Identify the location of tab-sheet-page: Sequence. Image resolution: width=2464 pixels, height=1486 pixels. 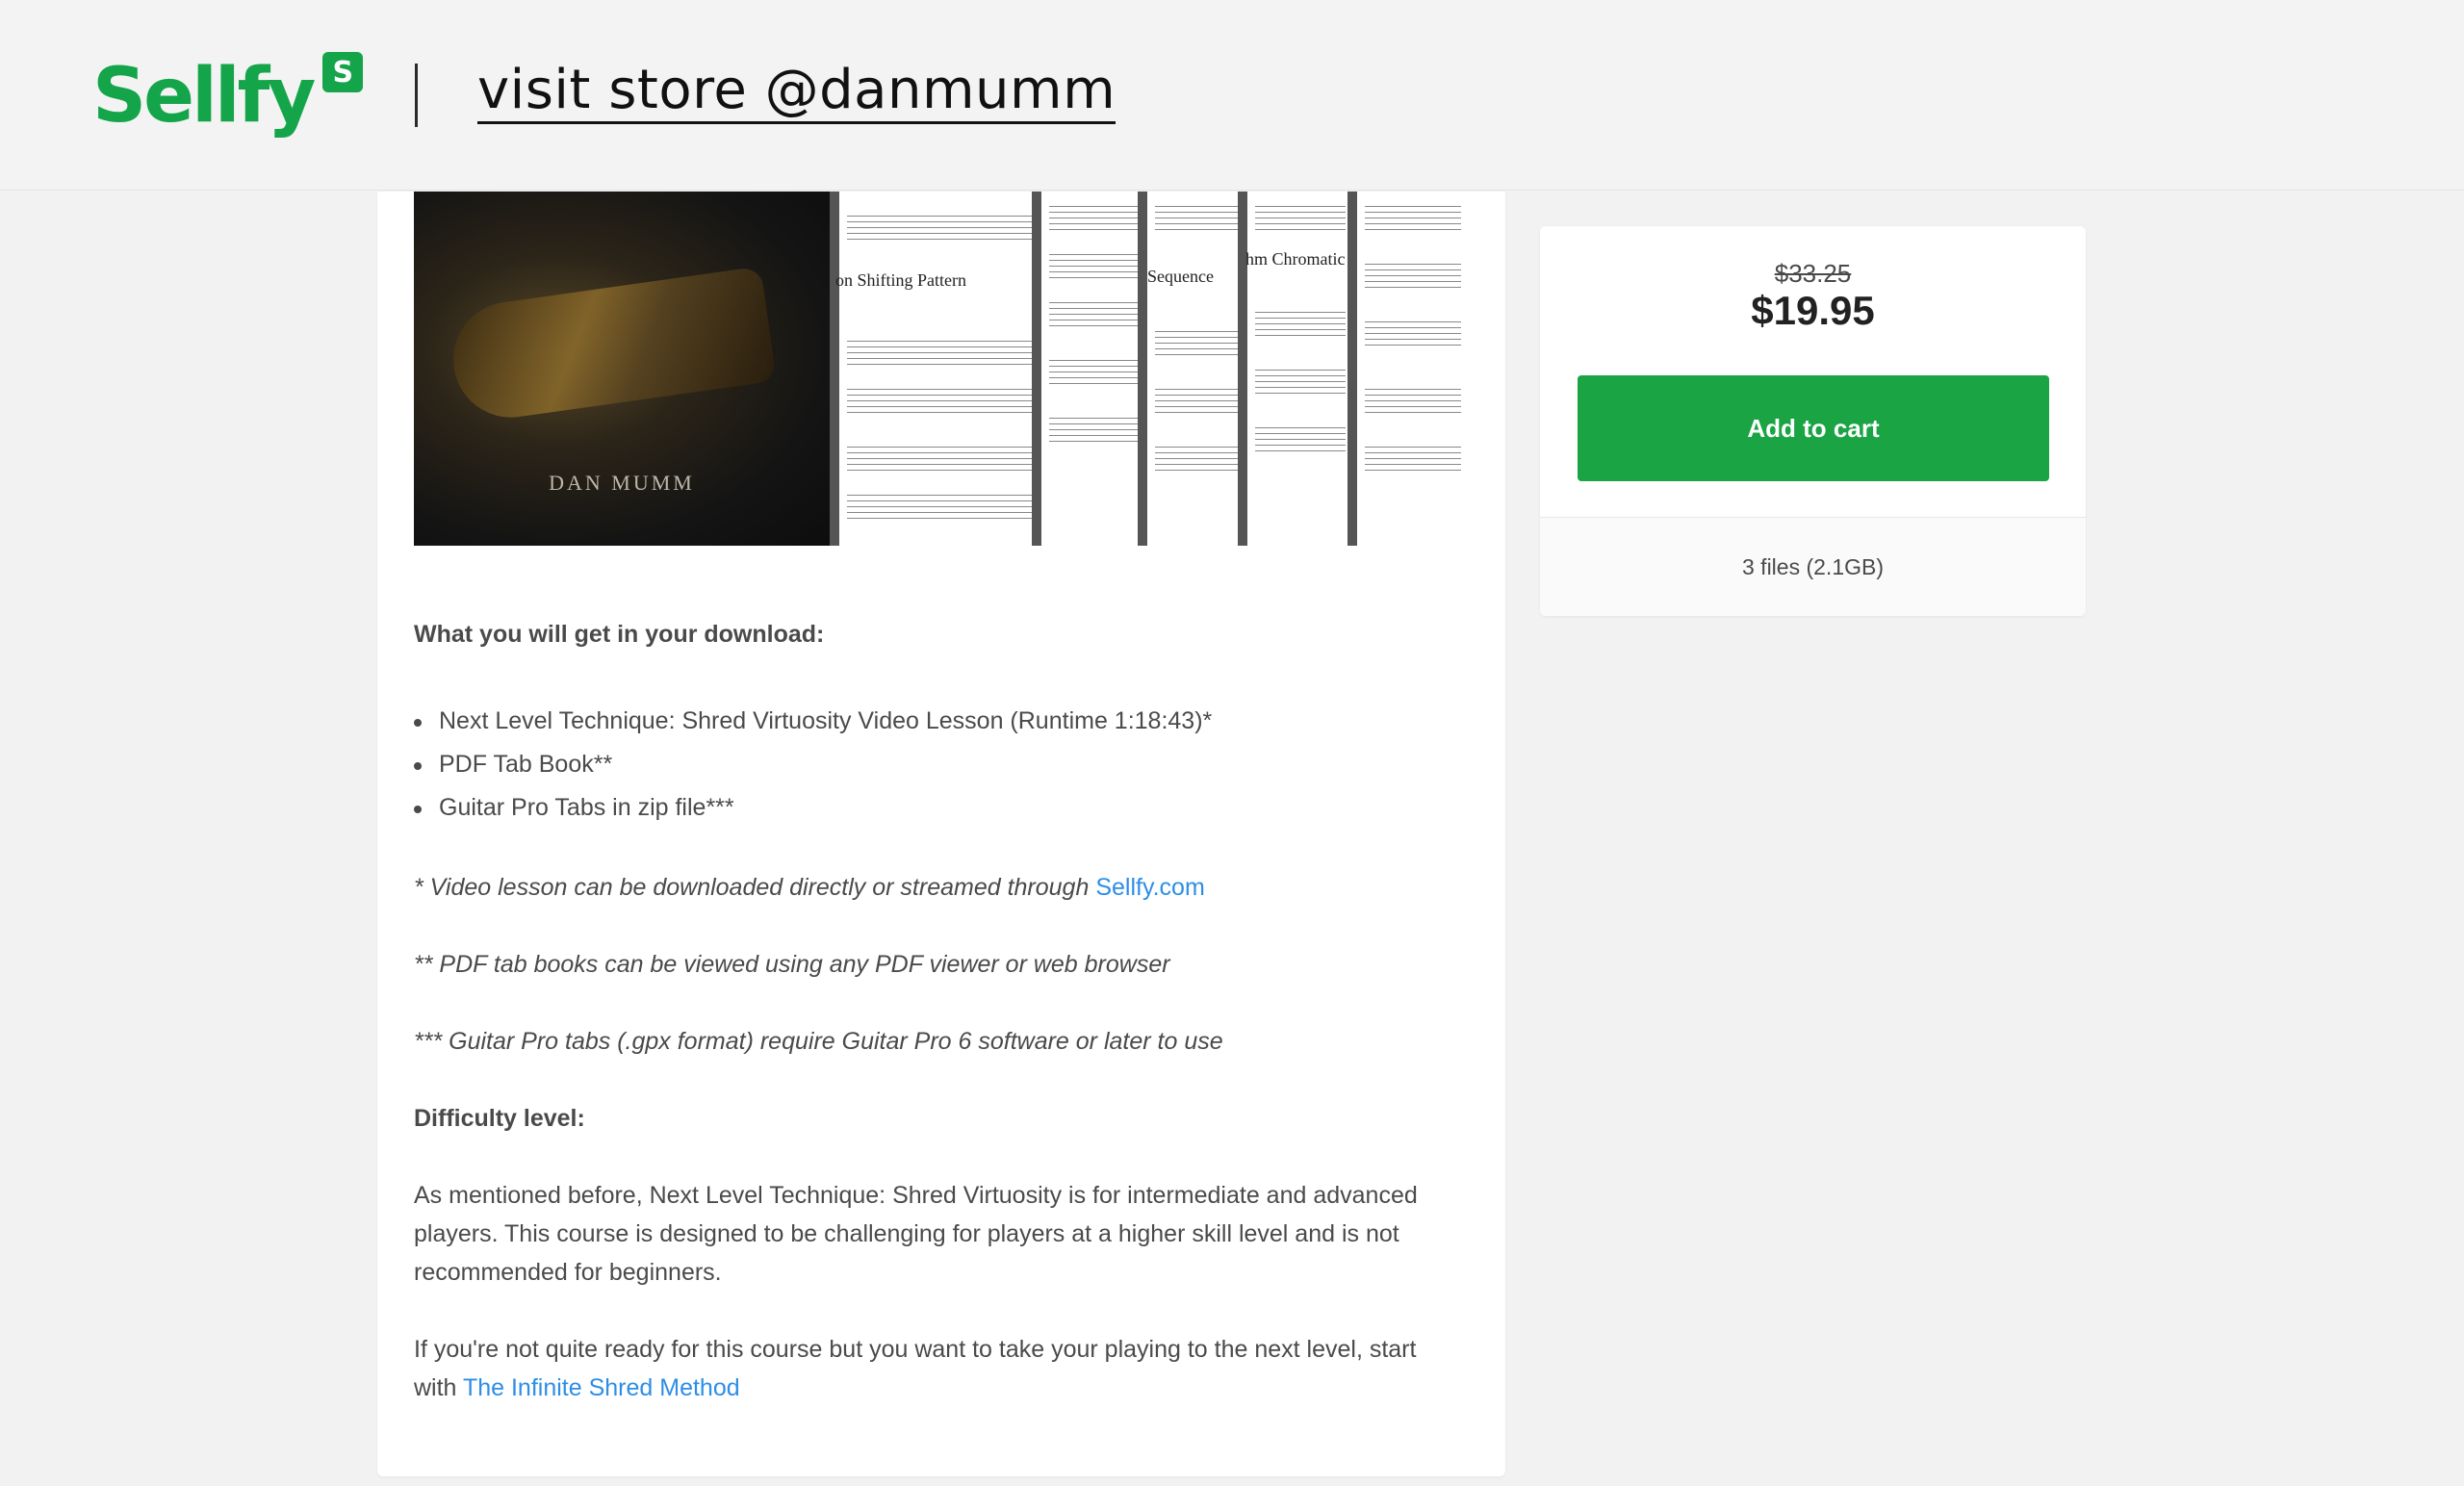
(1191, 369).